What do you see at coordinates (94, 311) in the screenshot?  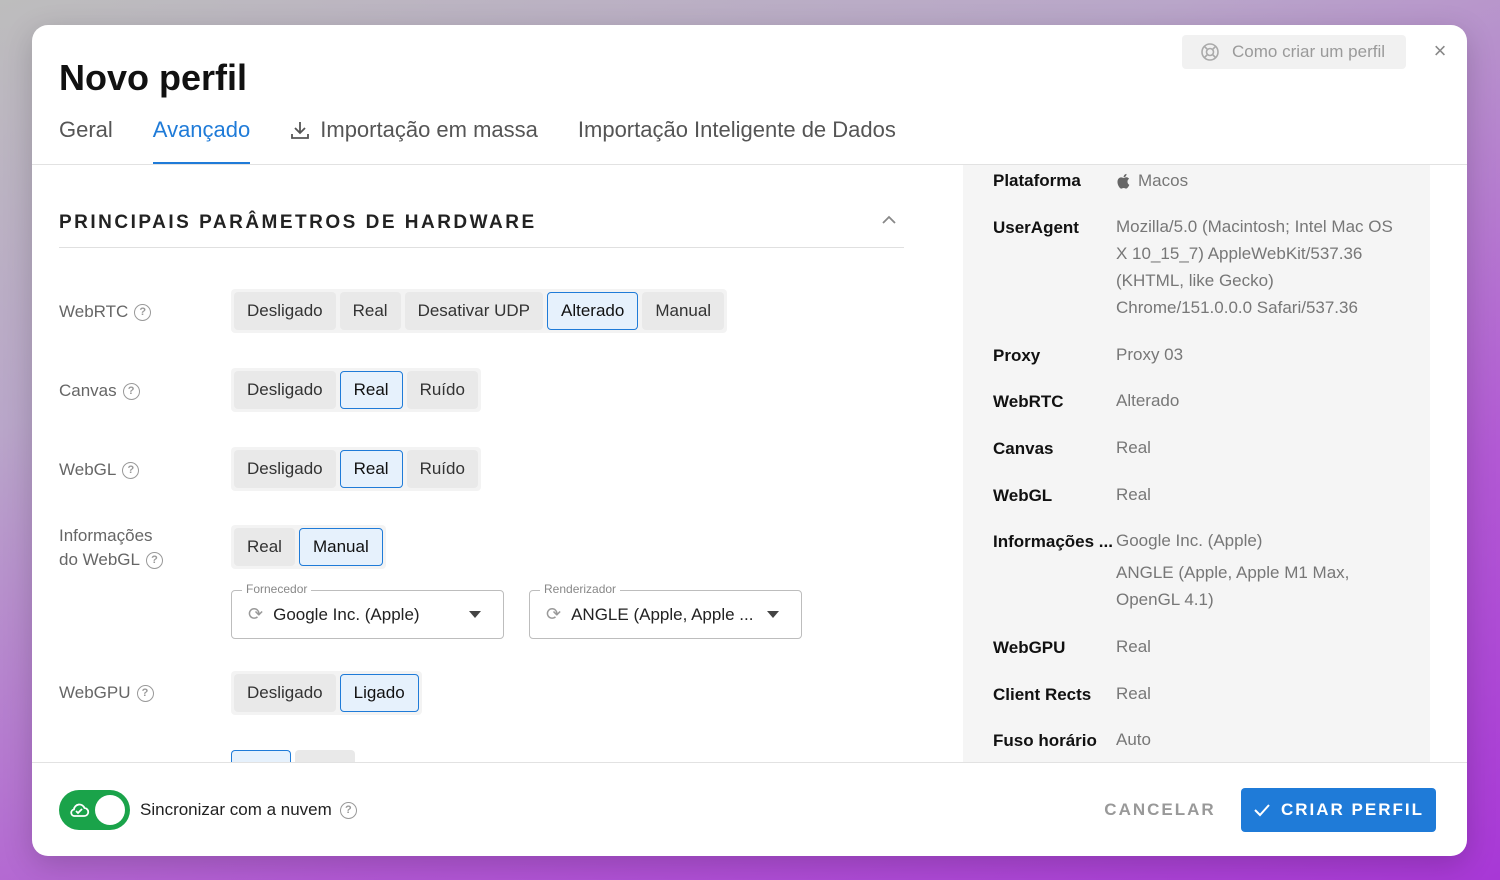 I see `webrtc-label-text: WebRTC` at bounding box center [94, 311].